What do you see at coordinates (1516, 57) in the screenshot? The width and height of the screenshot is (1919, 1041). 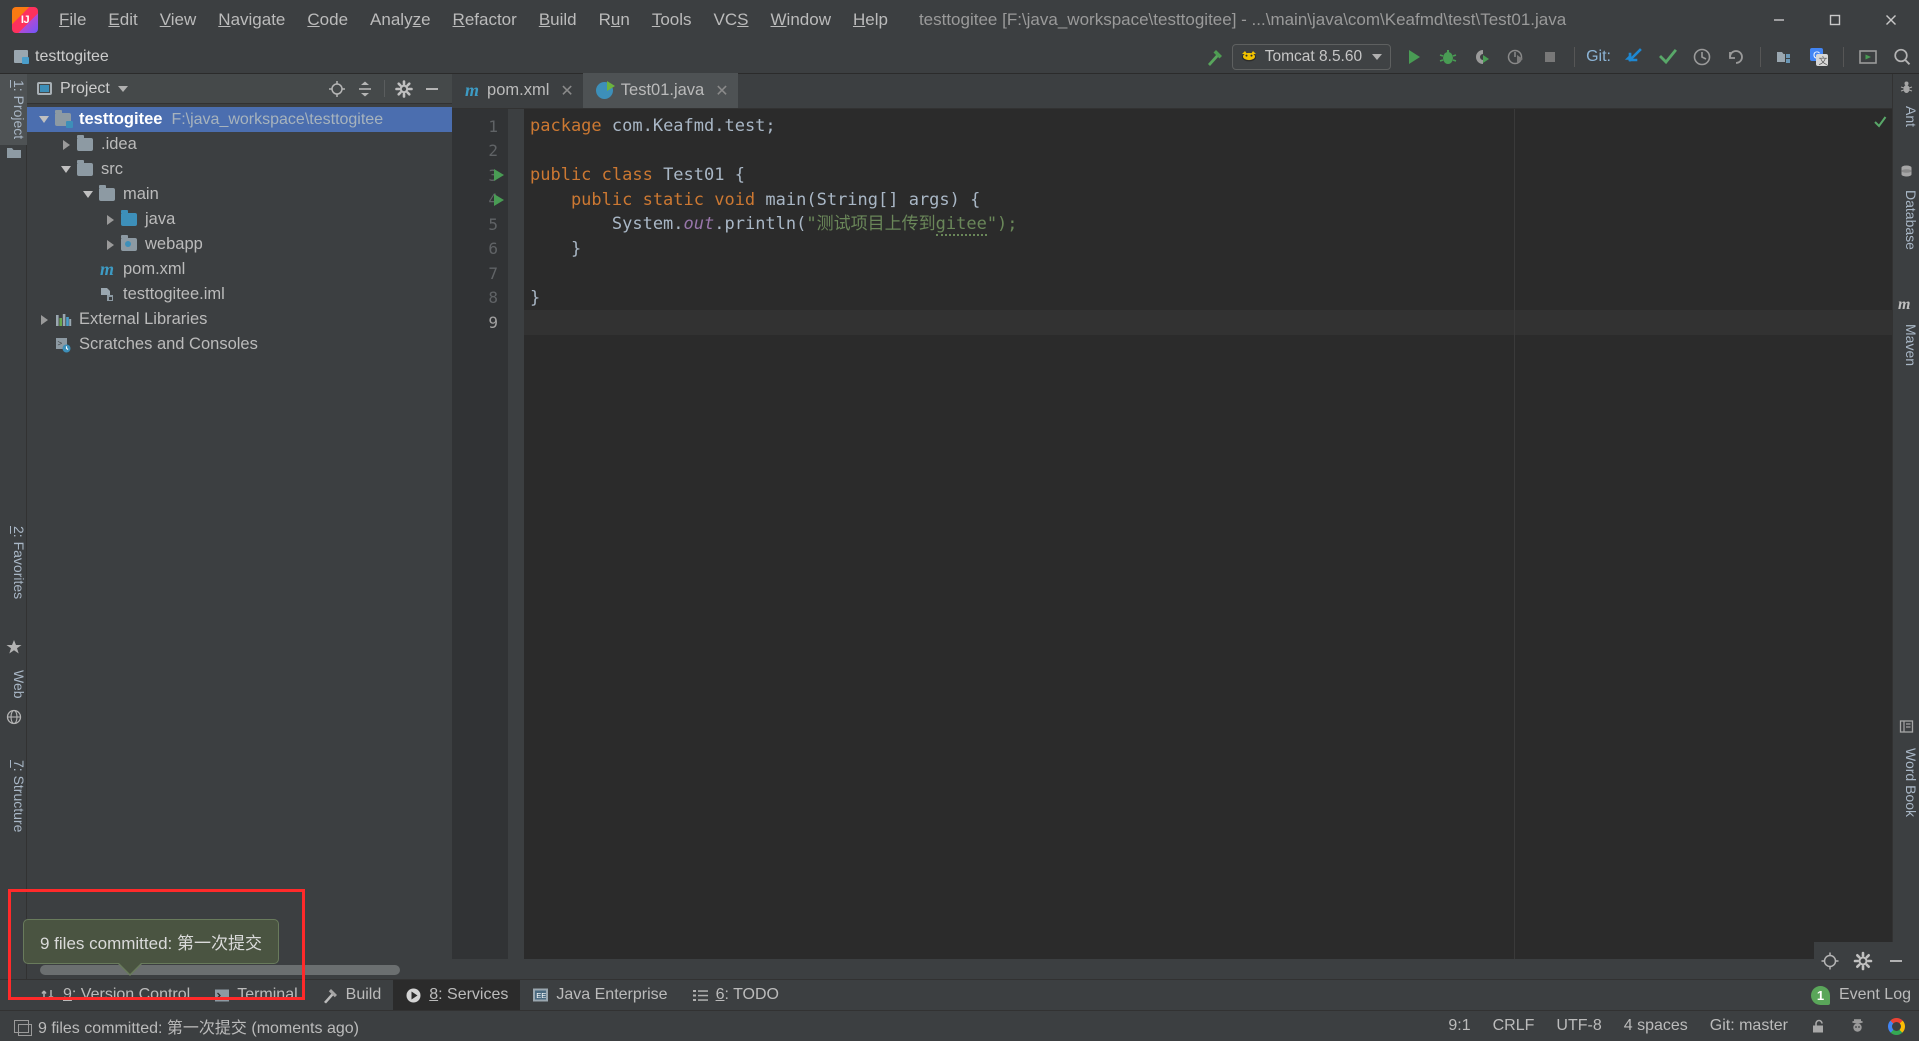 I see `profiler-icon` at bounding box center [1516, 57].